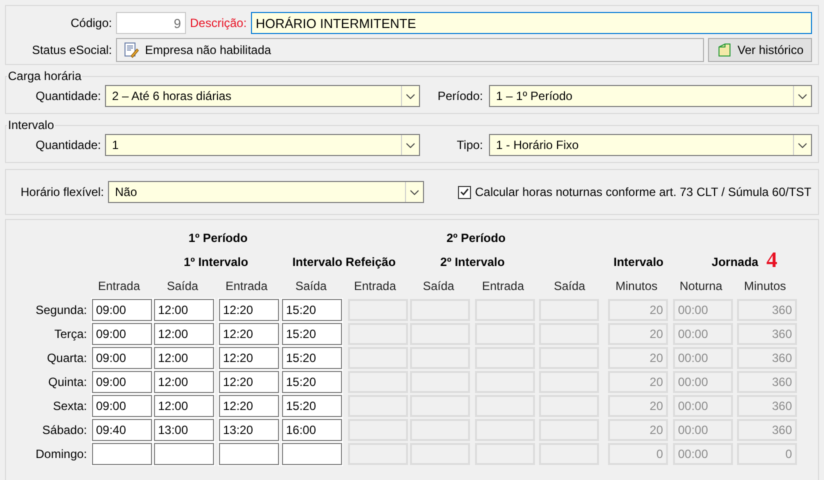  I want to click on interval-minutes-field: 0, so click(638, 454).